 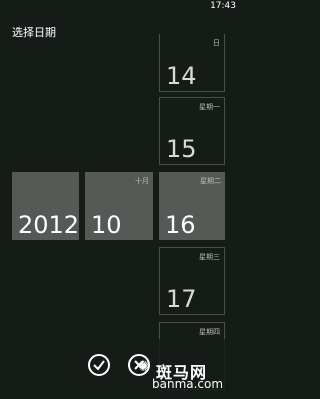 I want to click on checkmark-icon, so click(x=99, y=365).